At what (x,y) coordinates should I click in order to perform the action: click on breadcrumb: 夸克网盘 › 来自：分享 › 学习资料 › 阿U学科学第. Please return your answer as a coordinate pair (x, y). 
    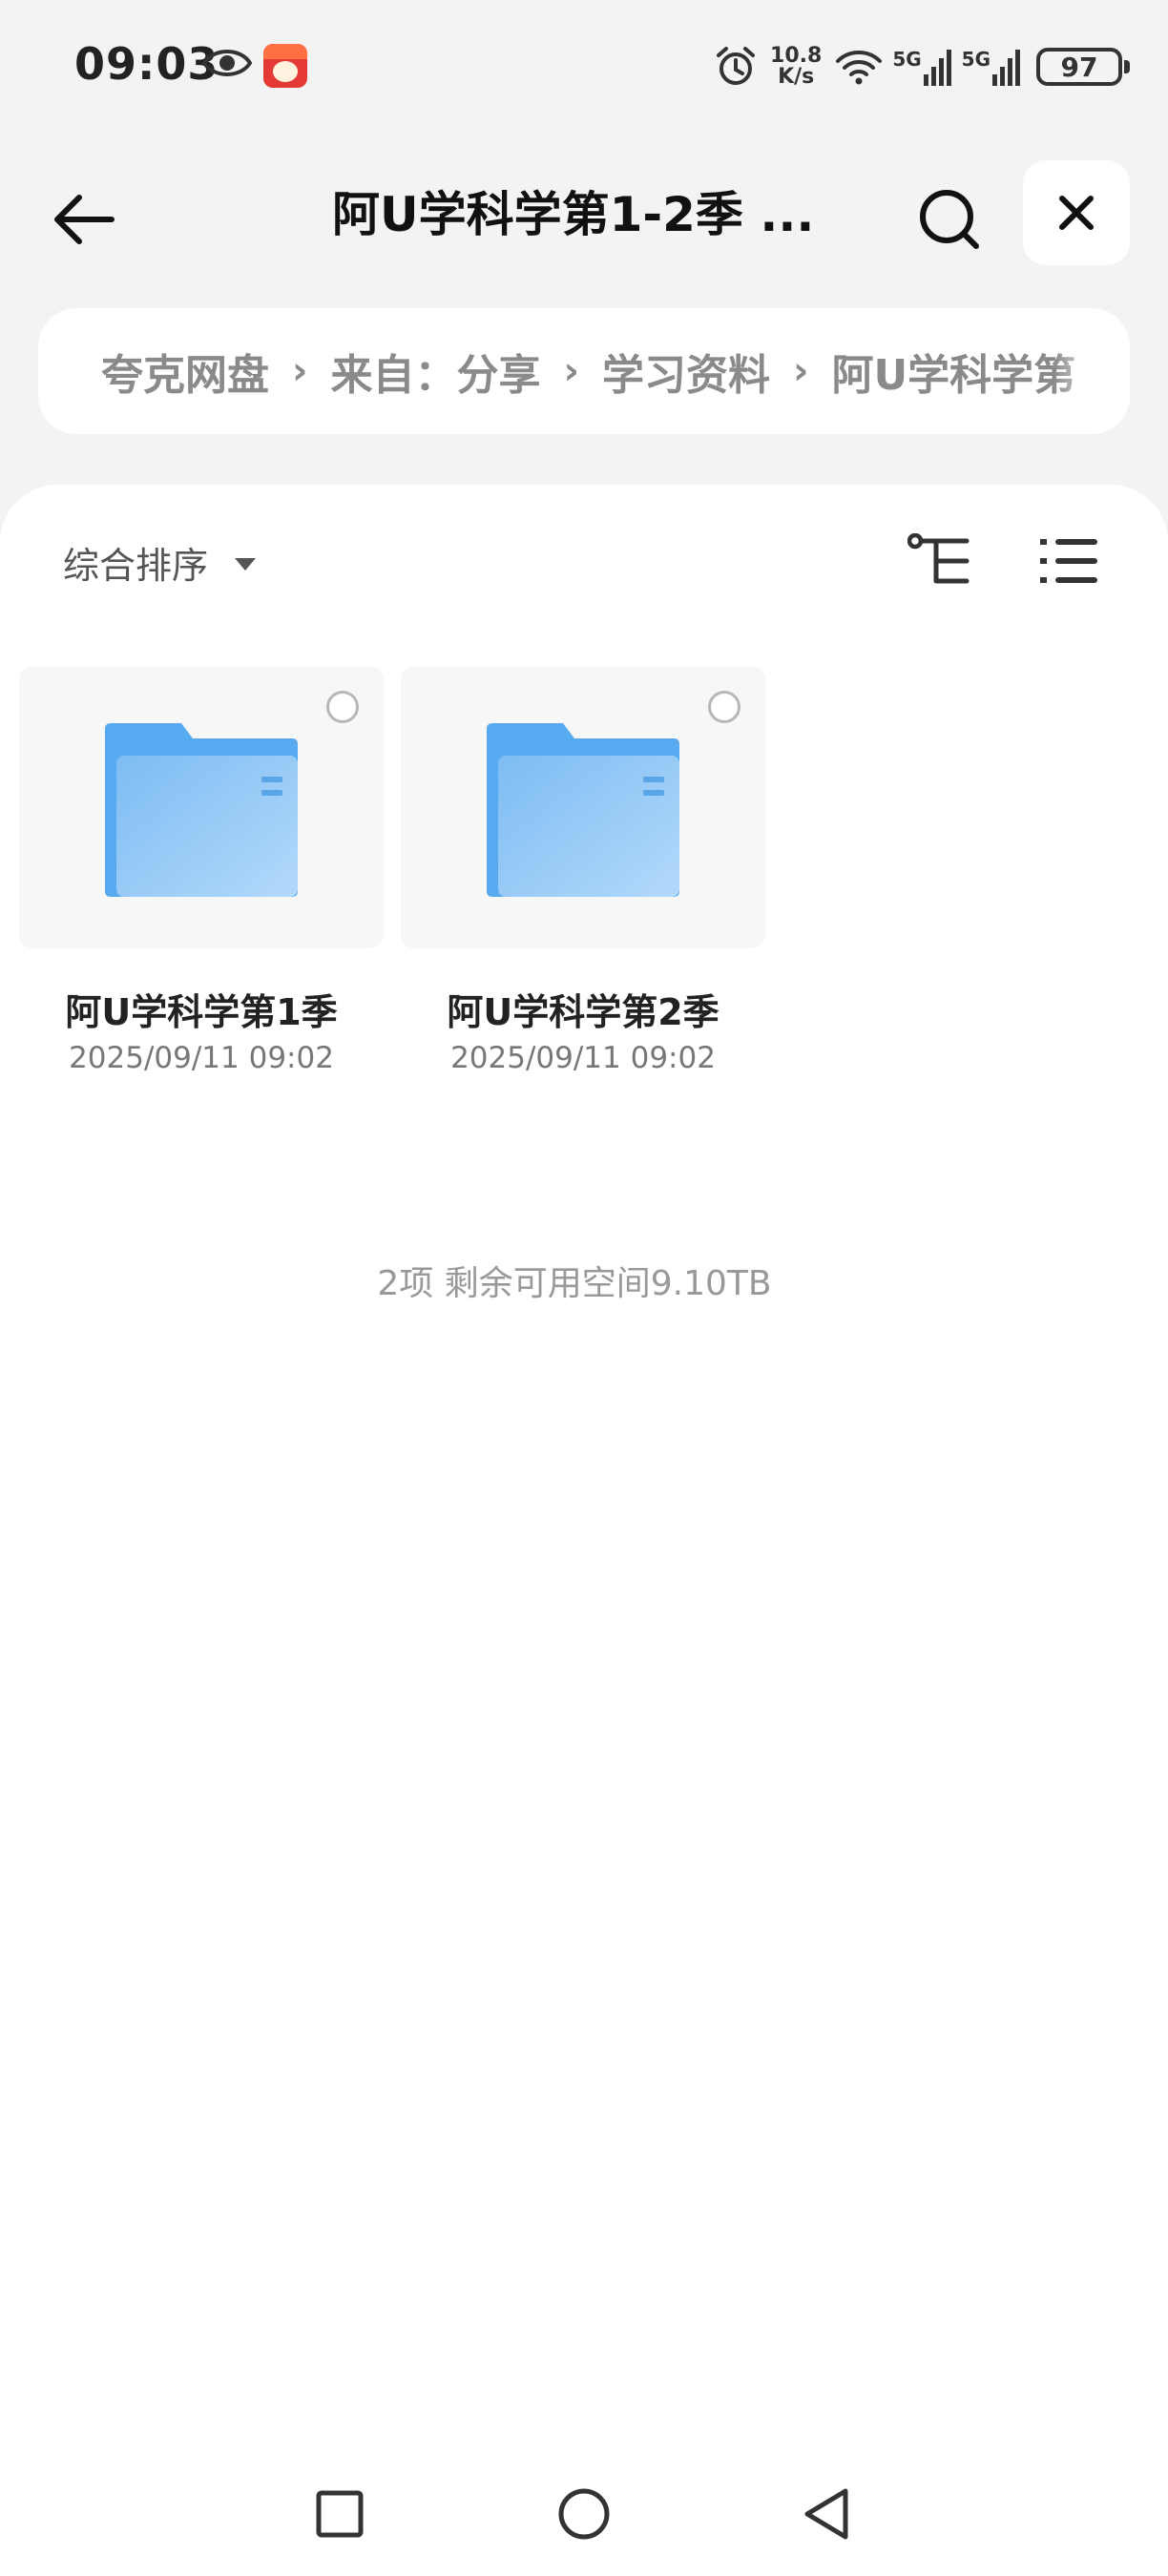
    Looking at the image, I should click on (584, 371).